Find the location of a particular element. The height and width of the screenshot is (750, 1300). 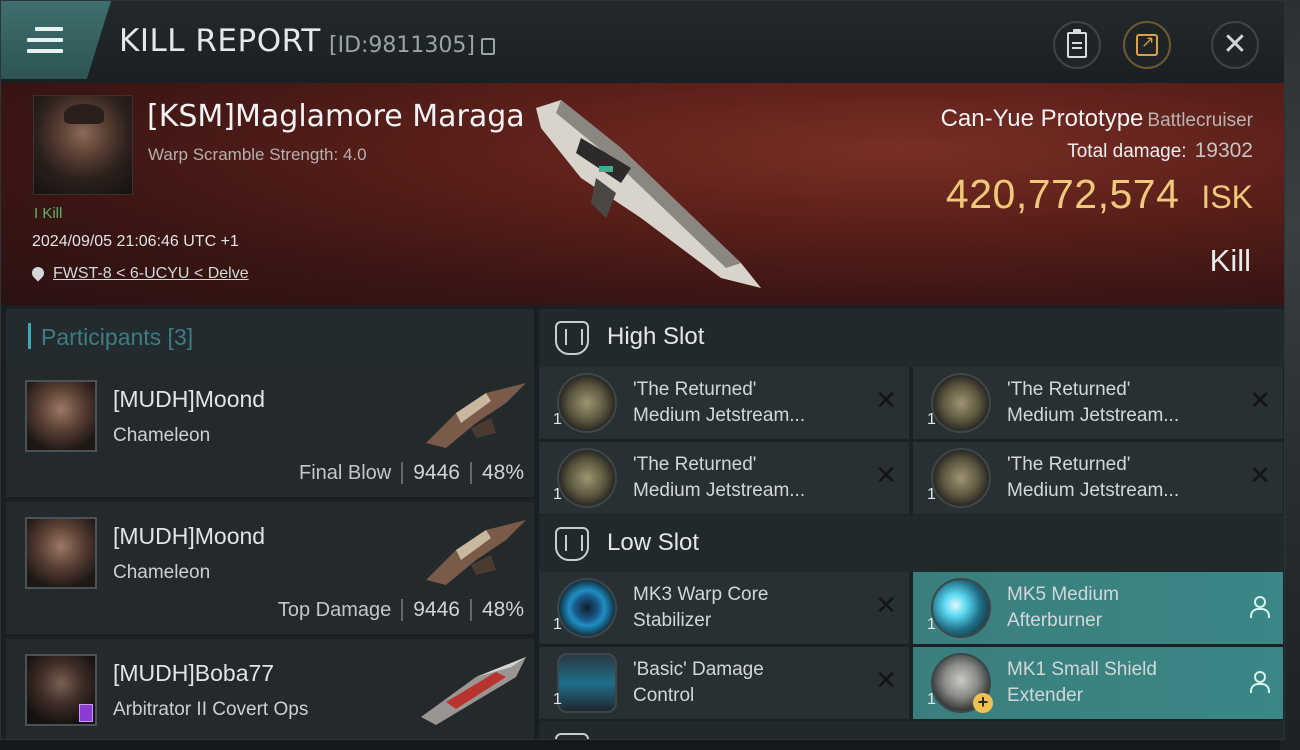

module-name-line2: Stabilizer is located at coordinates (672, 620).